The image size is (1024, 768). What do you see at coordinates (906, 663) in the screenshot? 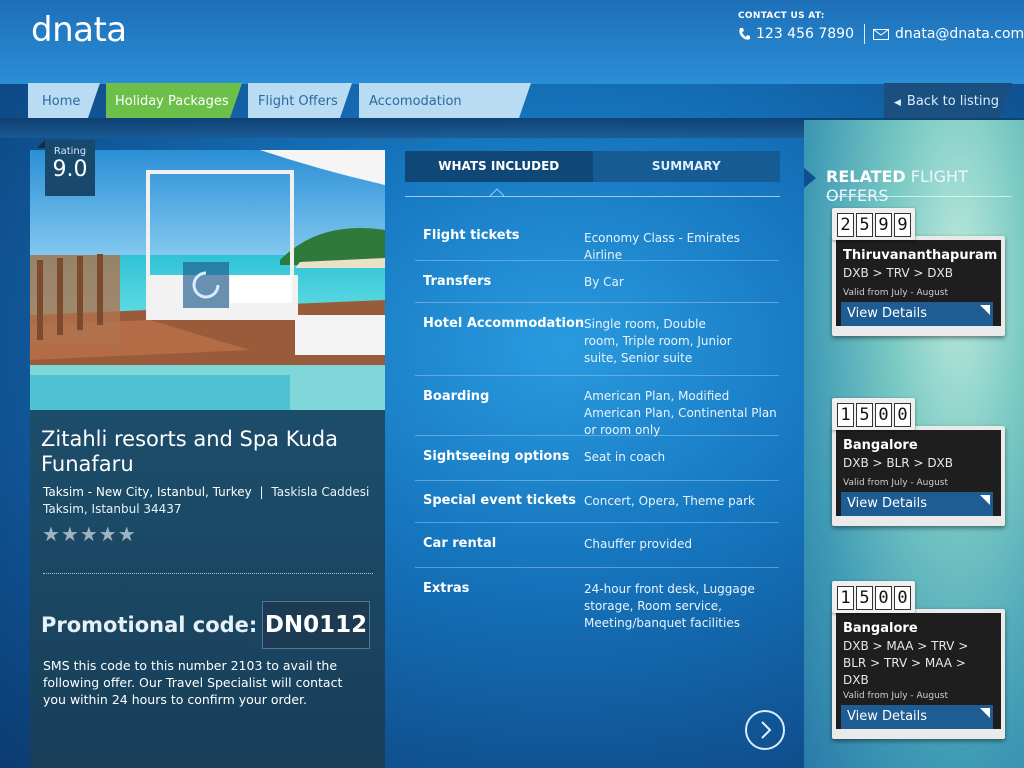
I see `offer-route: DXB > MAA > TRV > BLR > TRV > MAA > DXB` at bounding box center [906, 663].